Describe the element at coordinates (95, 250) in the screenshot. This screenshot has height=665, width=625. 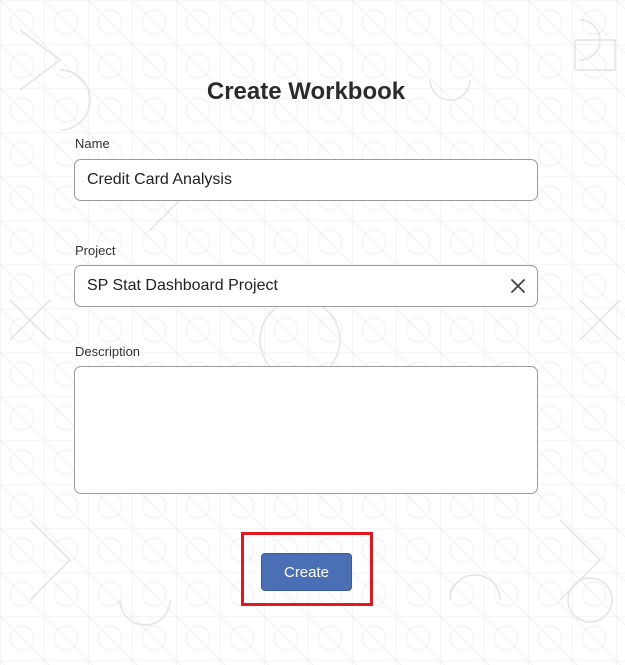
I see `project-label: Project` at that location.